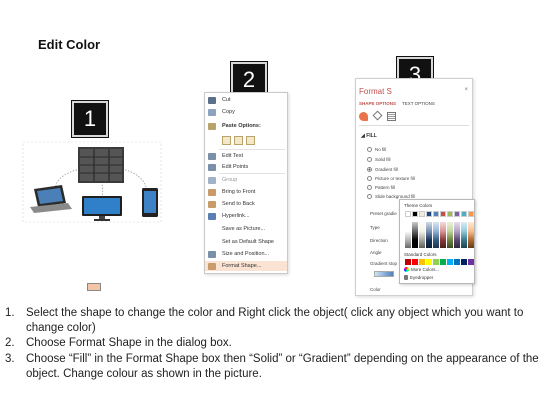  What do you see at coordinates (379, 240) in the screenshot?
I see `direction-label: Direction` at bounding box center [379, 240].